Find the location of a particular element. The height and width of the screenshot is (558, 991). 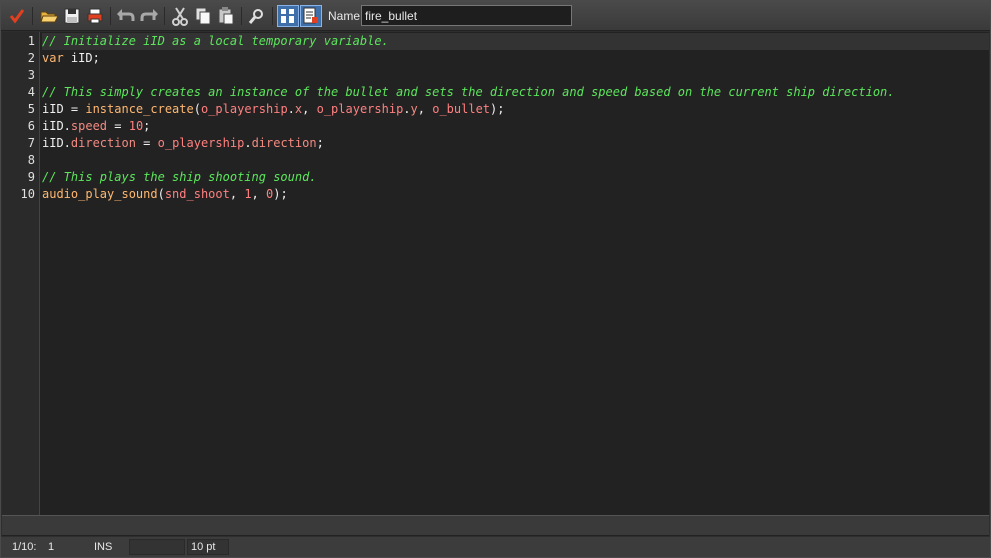

copy-icon is located at coordinates (203, 16).